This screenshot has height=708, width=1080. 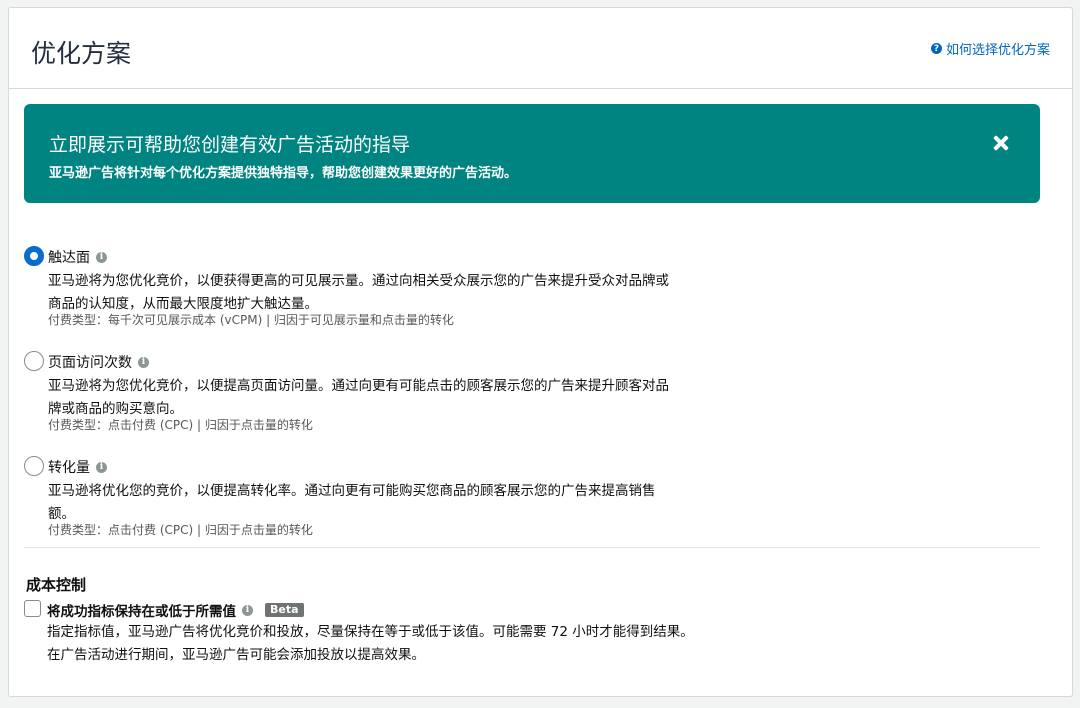 What do you see at coordinates (141, 612) in the screenshot?
I see `checkbox-label: 将成功指标保持在或低于所需值` at bounding box center [141, 612].